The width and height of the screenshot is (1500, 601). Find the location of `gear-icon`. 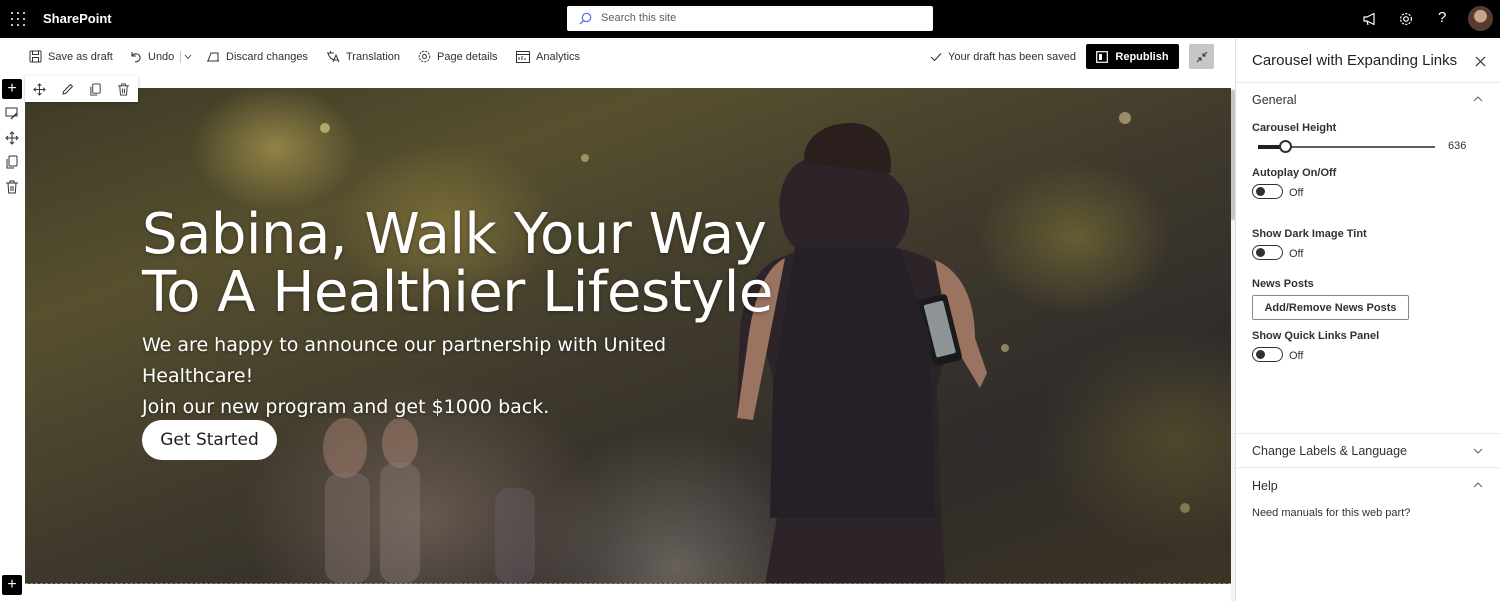

gear-icon is located at coordinates (1406, 19).